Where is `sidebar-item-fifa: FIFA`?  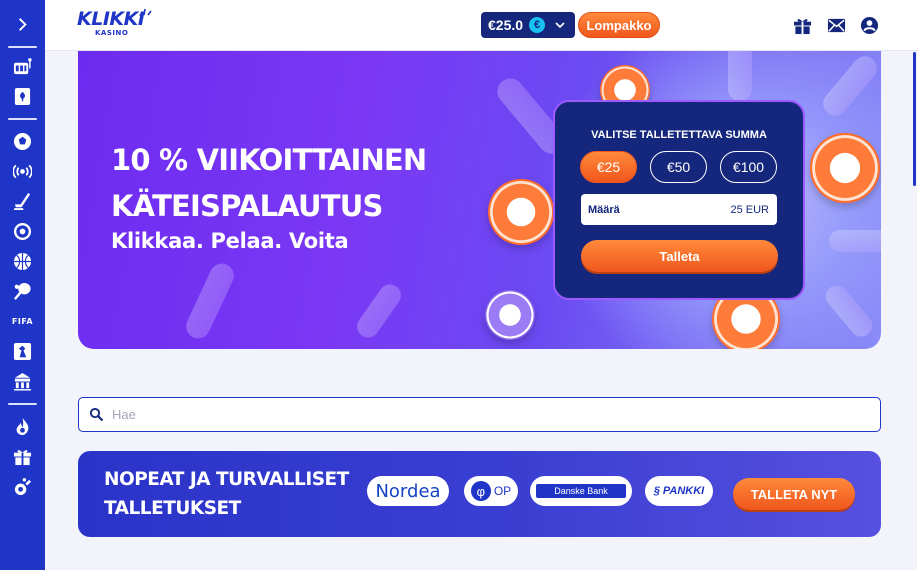 sidebar-item-fifa: FIFA is located at coordinates (22, 321).